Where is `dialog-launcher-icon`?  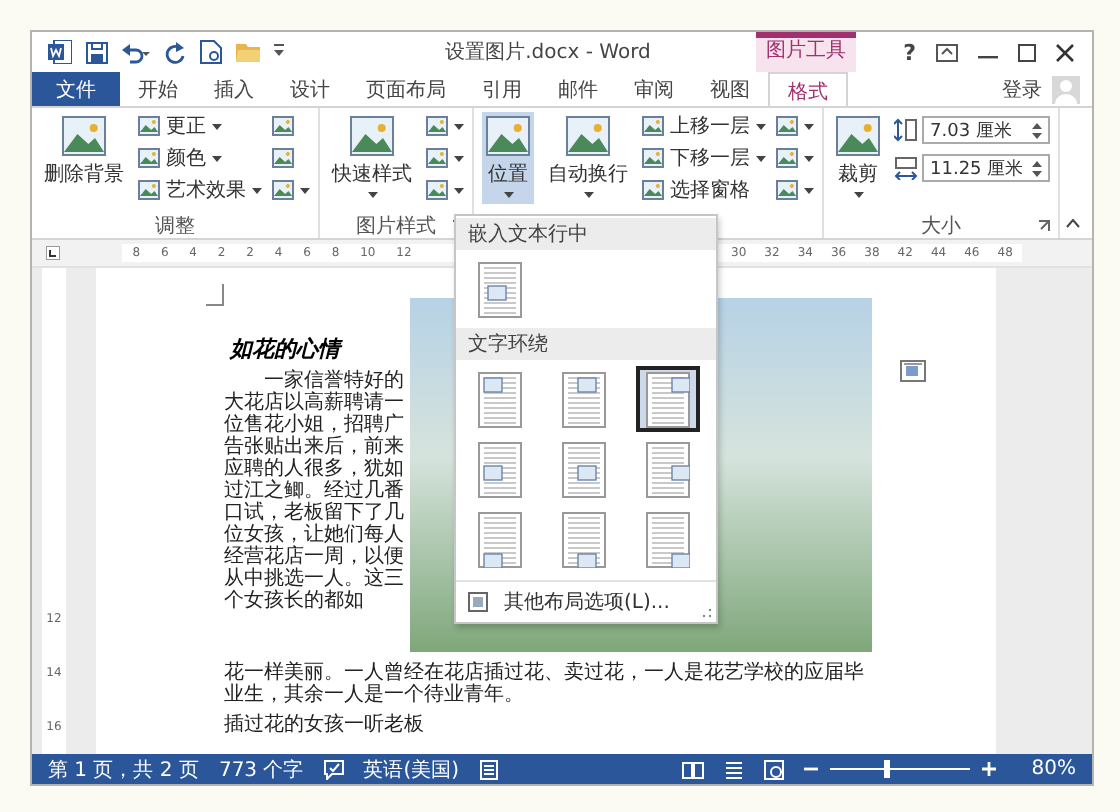
dialog-launcher-icon is located at coordinates (1044, 226).